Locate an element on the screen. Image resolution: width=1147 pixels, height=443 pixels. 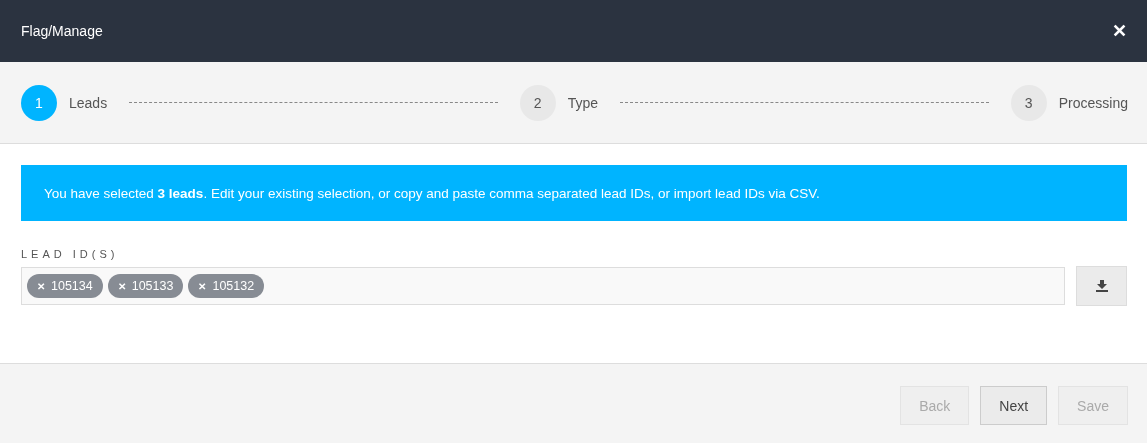
download-icon is located at coordinates (1101, 286).